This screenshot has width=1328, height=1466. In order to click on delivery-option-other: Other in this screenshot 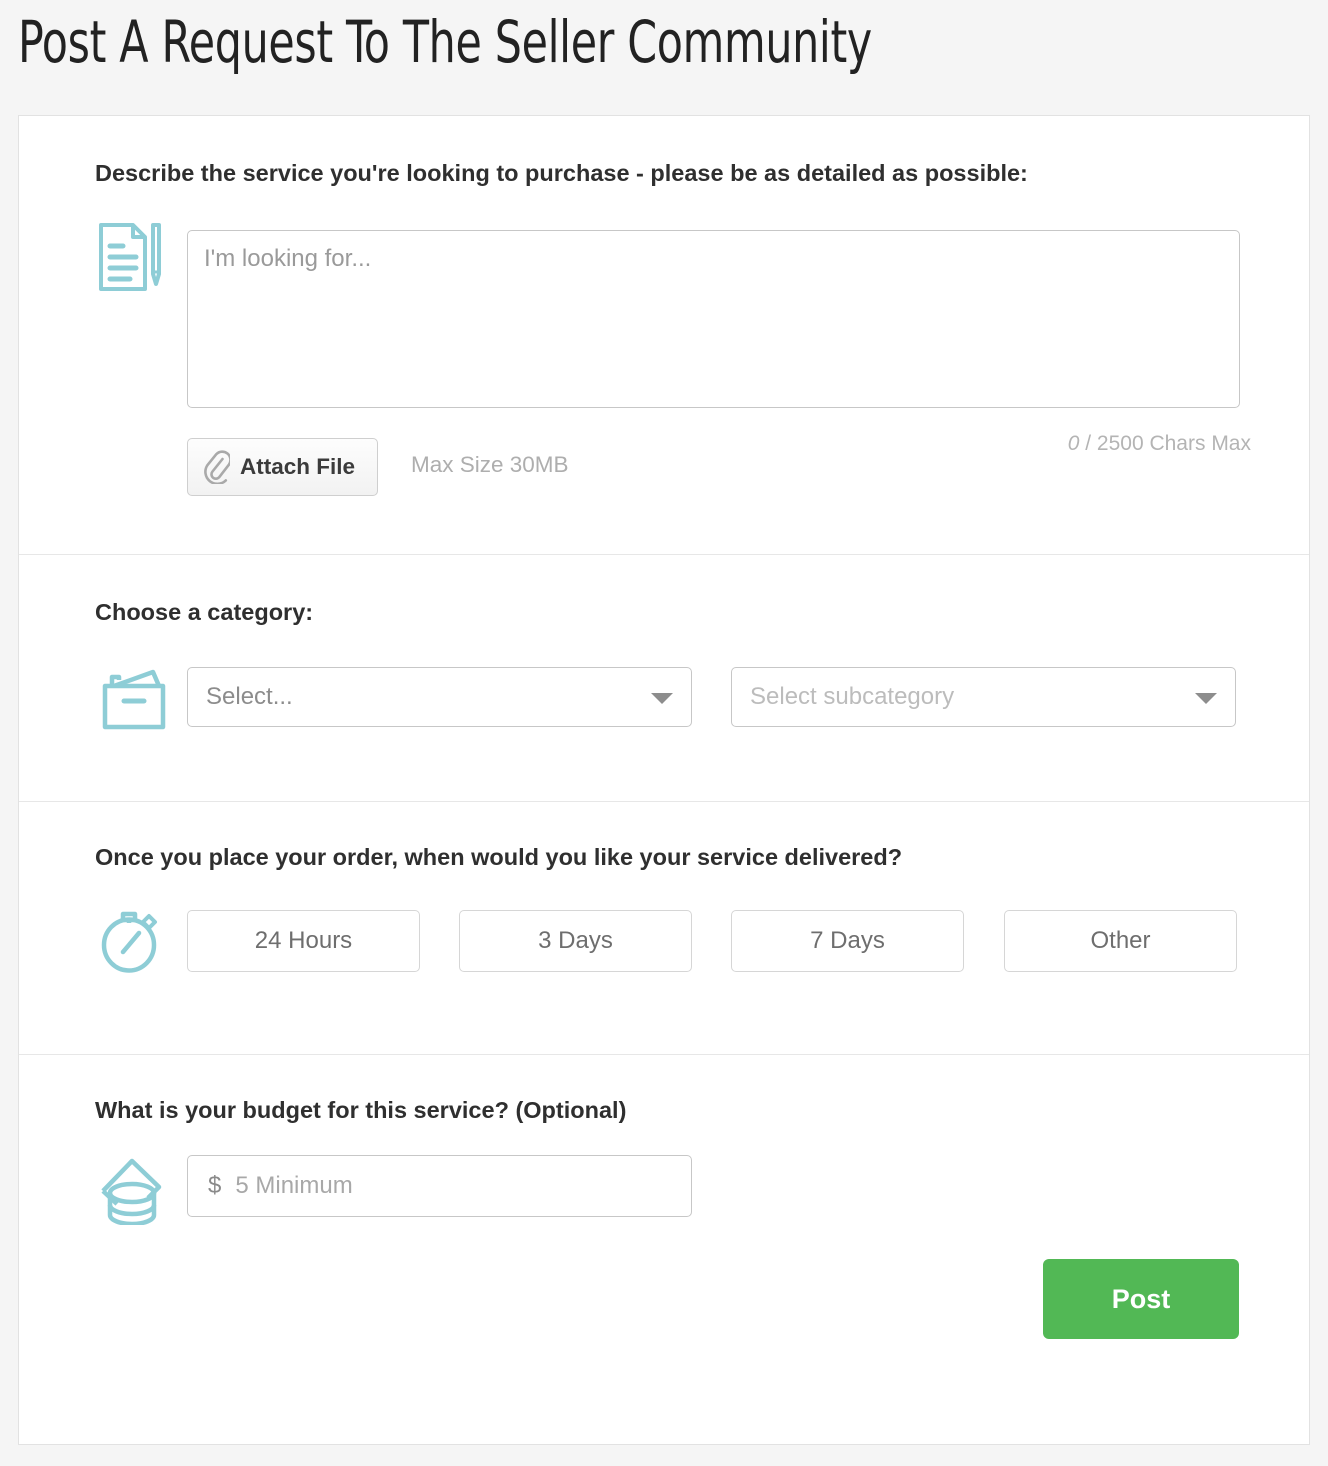, I will do `click(1120, 941)`.